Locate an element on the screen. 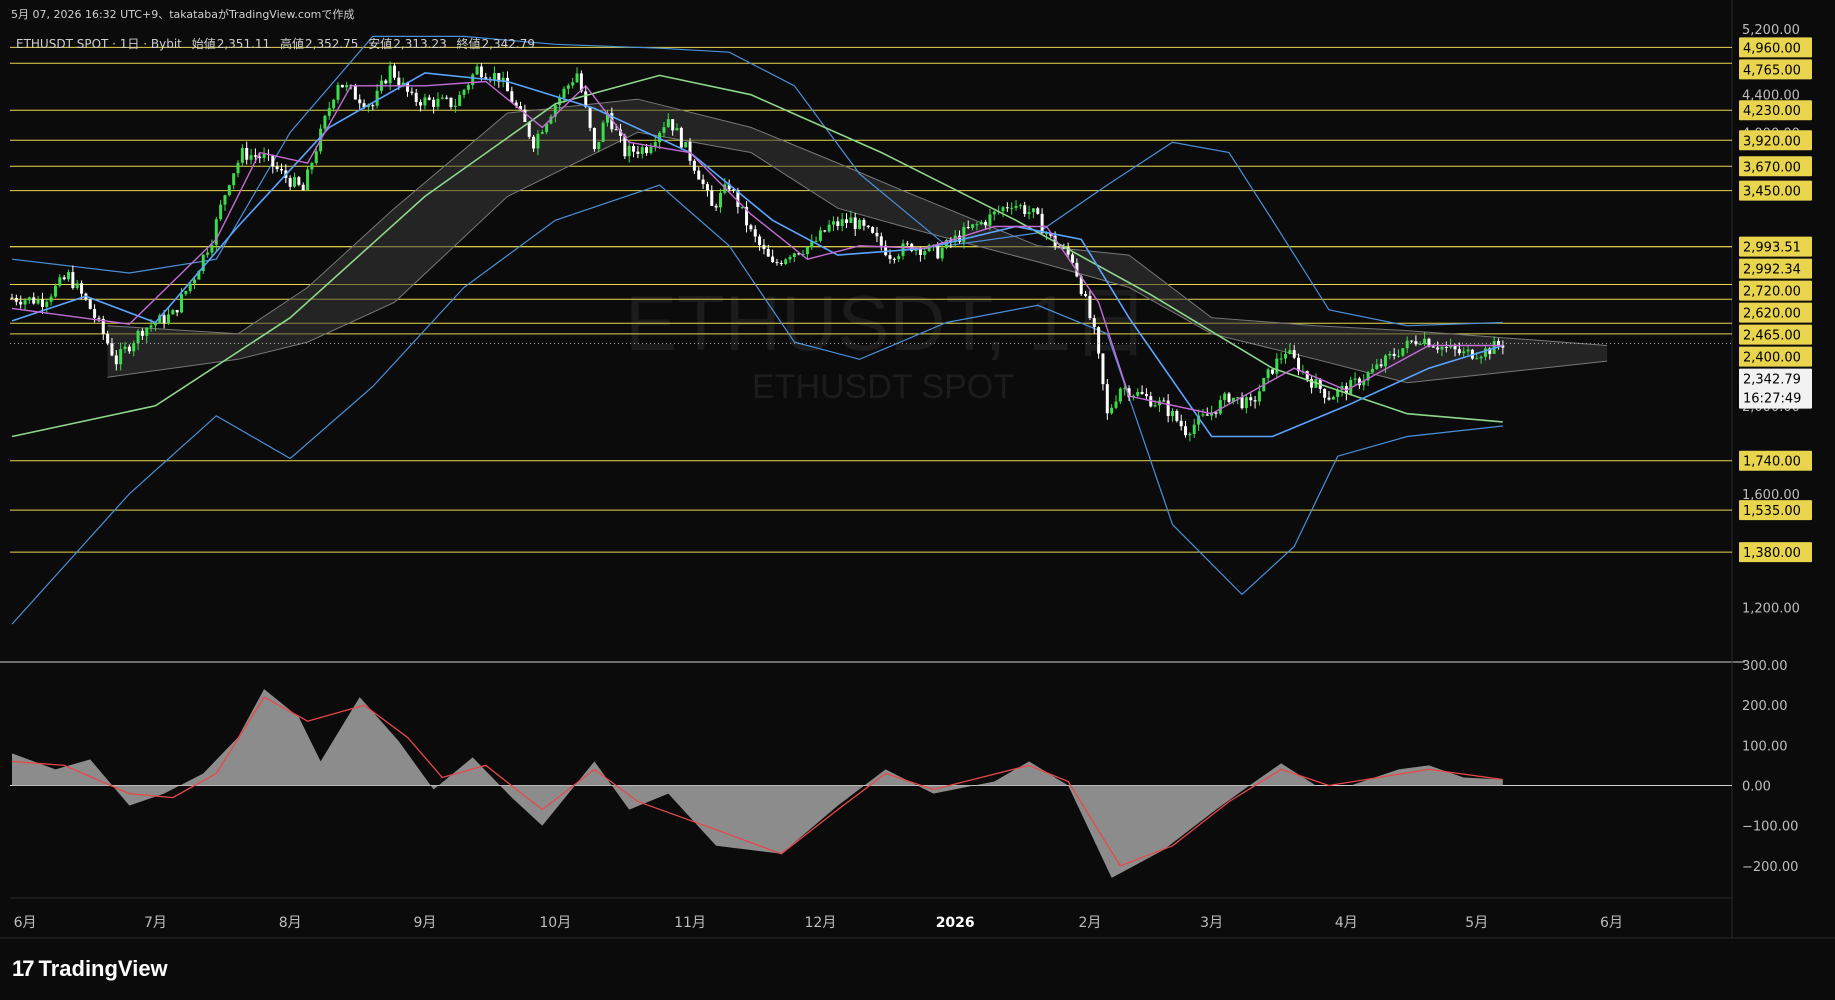 This screenshot has width=1835, height=1000. level-price-label: 1,740.00 is located at coordinates (1772, 462).